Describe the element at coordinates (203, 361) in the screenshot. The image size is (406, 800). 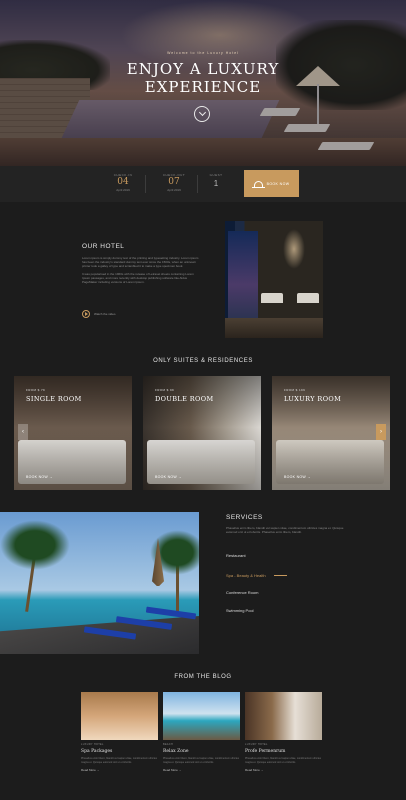
I see `suites-section-title: ONLY SUITES & RESIDENCES` at that location.